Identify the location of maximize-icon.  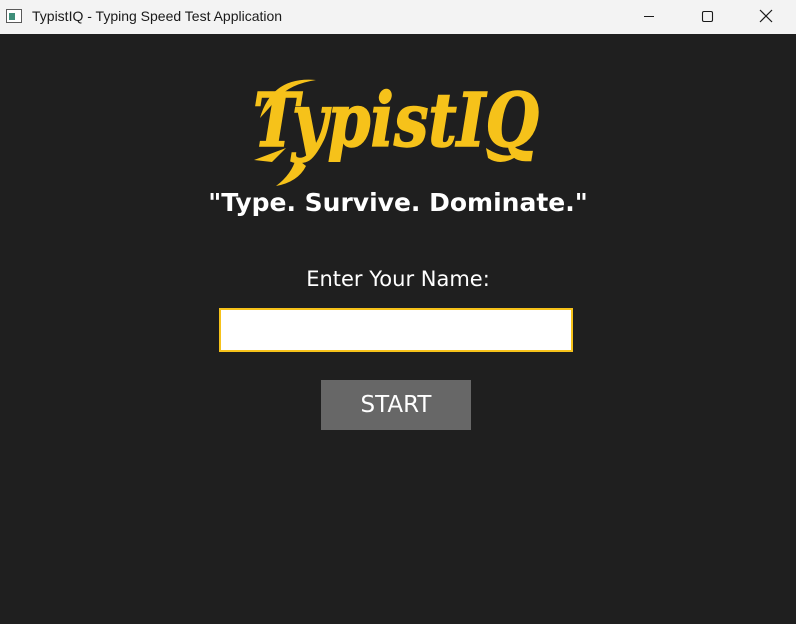
(707, 16).